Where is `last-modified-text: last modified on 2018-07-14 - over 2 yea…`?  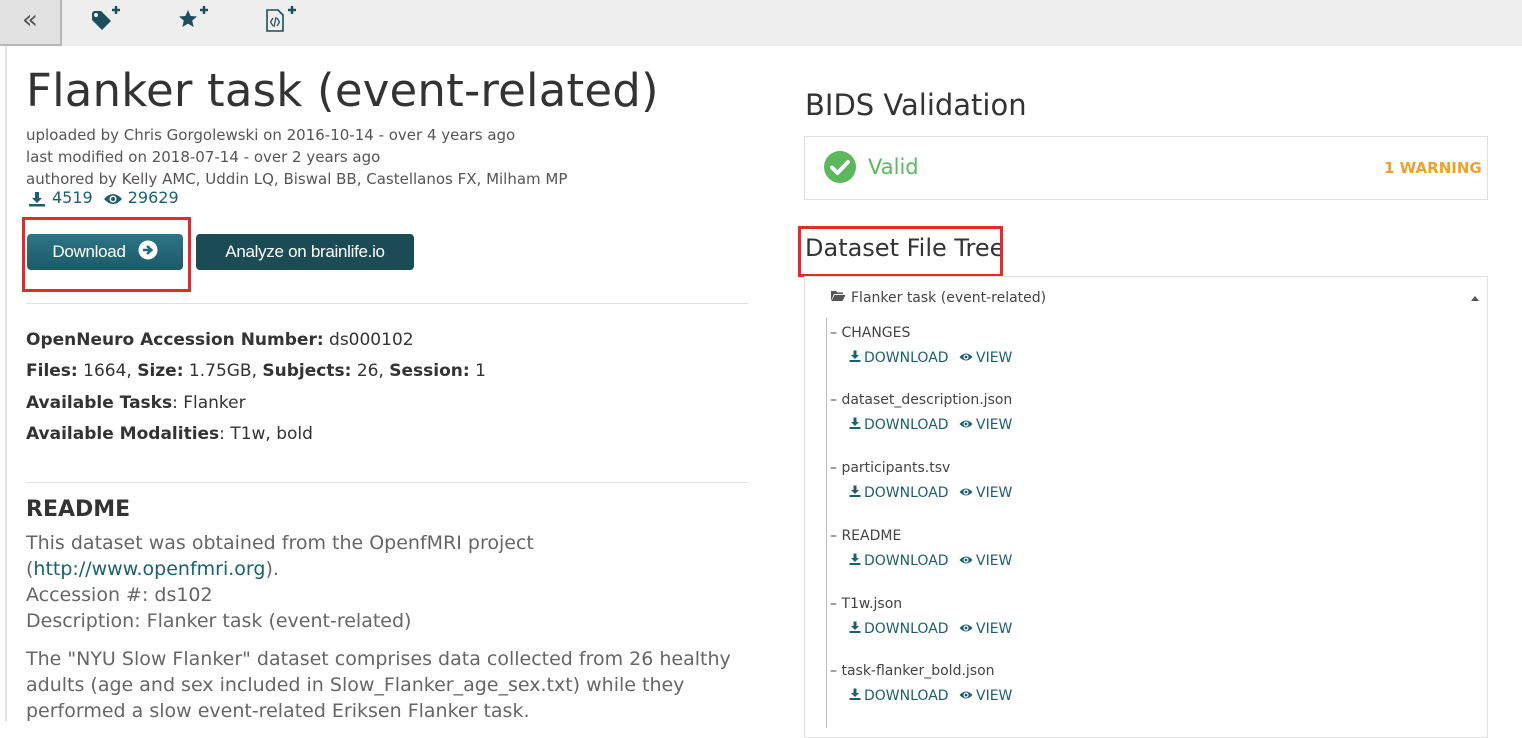 last-modified-text: last modified on 2018-07-14 - over 2 yea… is located at coordinates (203, 157).